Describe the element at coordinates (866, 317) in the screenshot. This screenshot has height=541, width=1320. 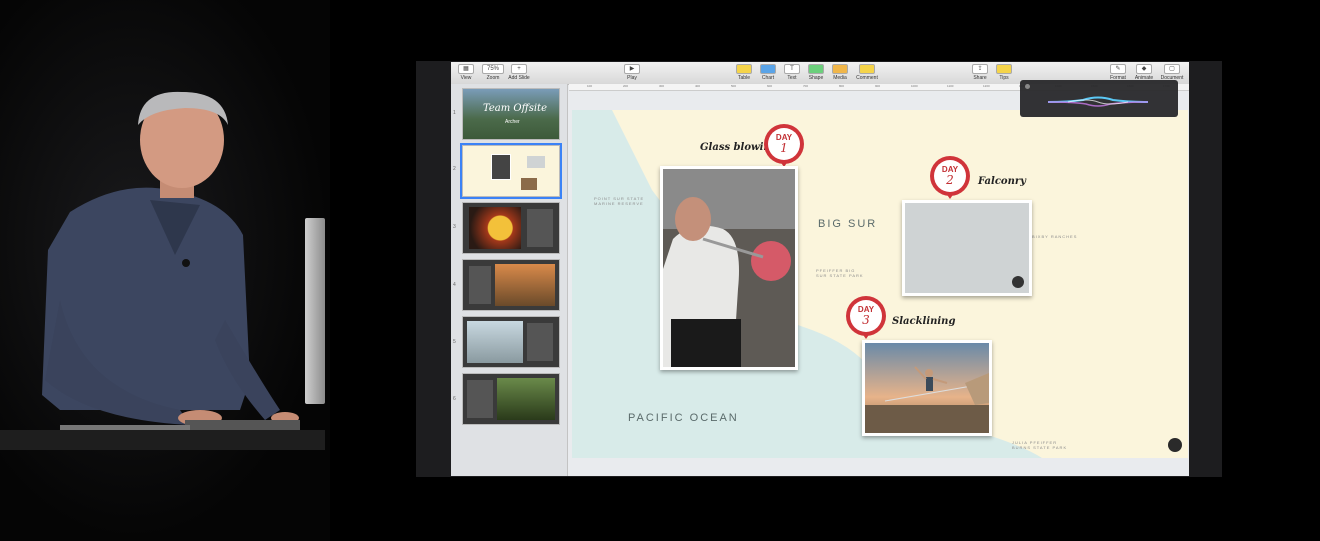
I see `day3-pin: DAY 3` at that location.